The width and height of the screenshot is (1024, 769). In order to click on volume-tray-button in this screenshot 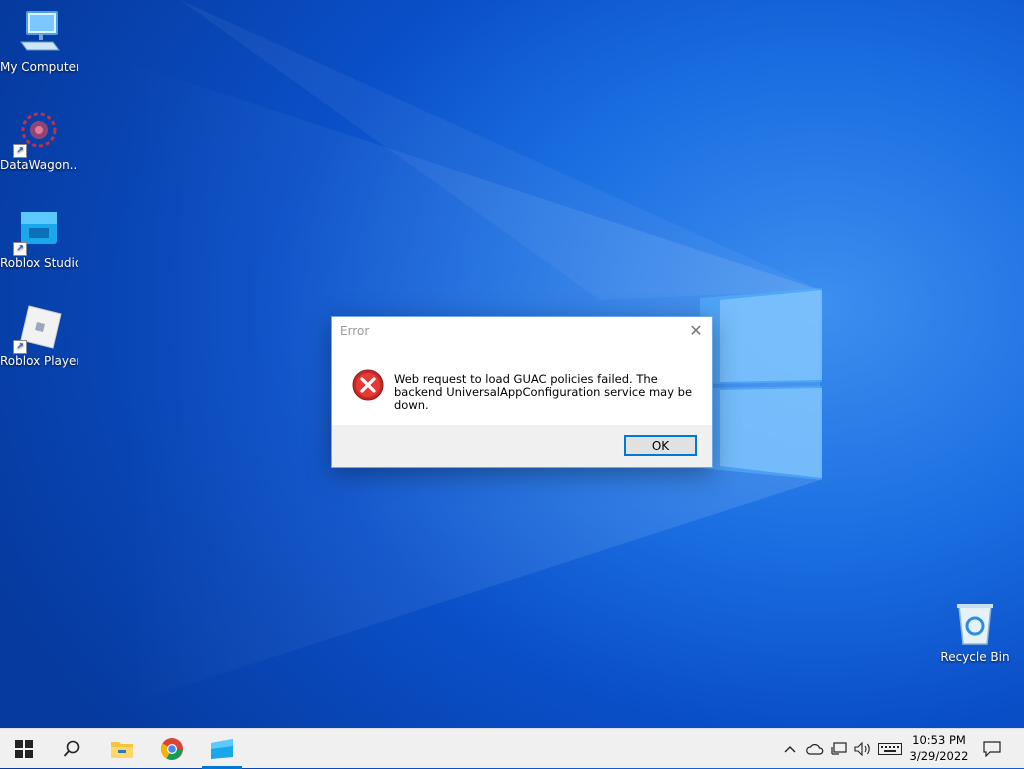, I will do `click(863, 749)`.